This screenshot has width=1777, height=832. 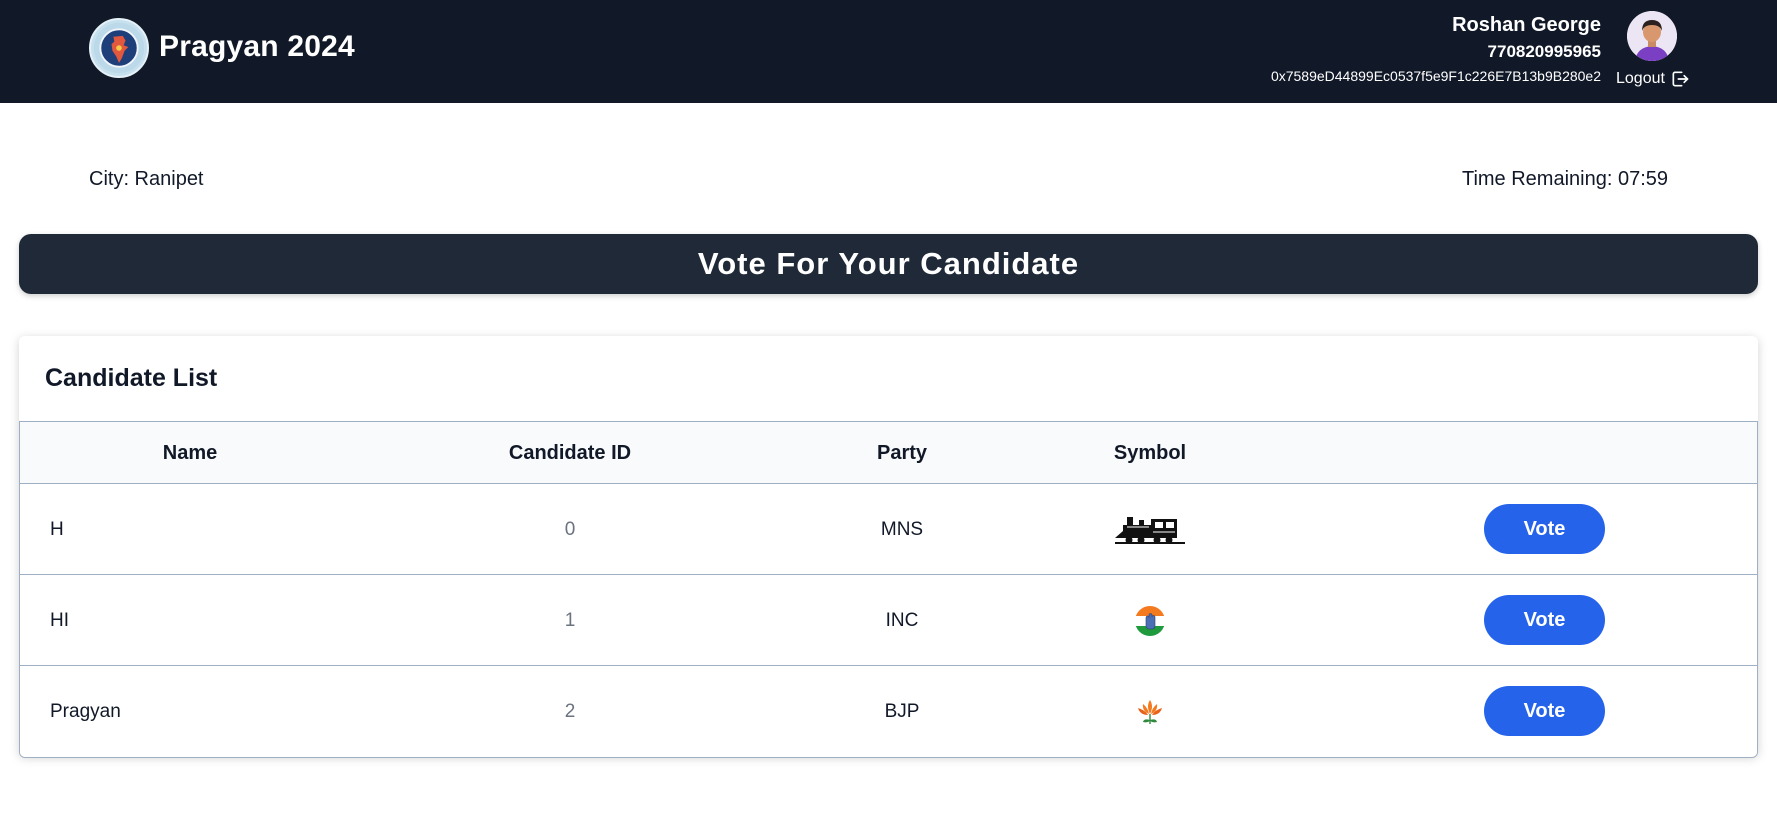 What do you see at coordinates (190, 453) in the screenshot?
I see `column-header-name: Name` at bounding box center [190, 453].